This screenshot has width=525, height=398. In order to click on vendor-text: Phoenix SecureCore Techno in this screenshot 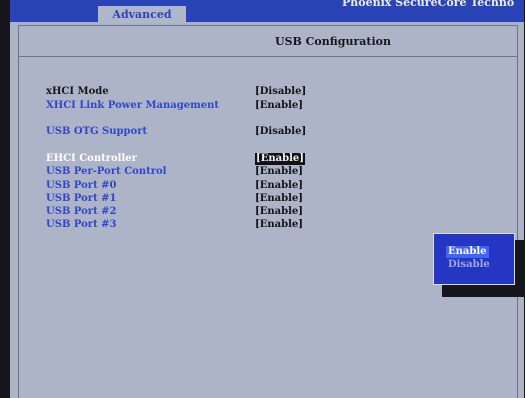, I will do `click(428, 4)`.